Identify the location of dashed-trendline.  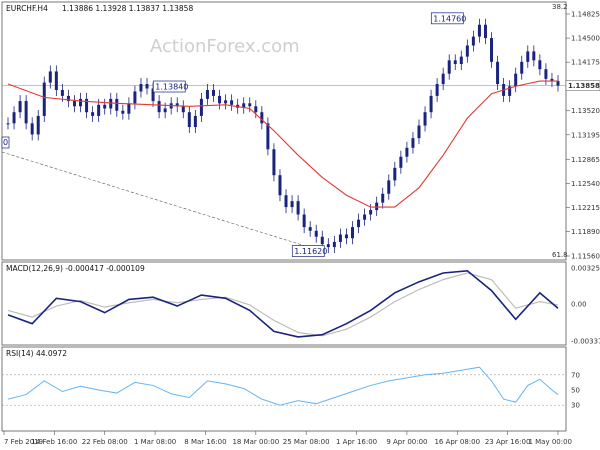
(157, 200).